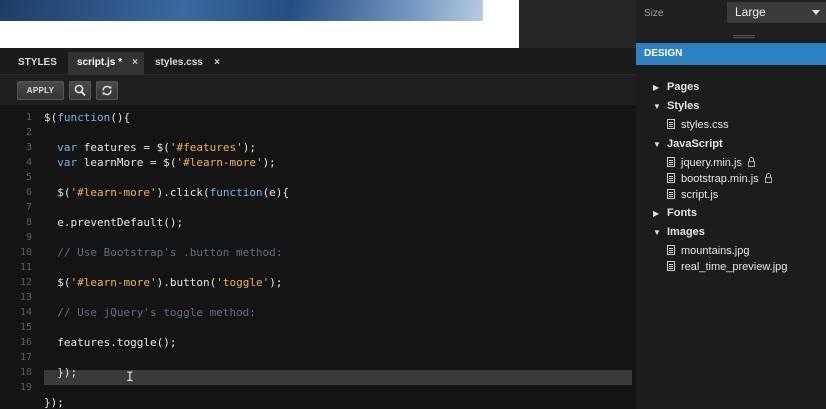  What do you see at coordinates (130, 377) in the screenshot?
I see `text-cursor-icon: Ι` at bounding box center [130, 377].